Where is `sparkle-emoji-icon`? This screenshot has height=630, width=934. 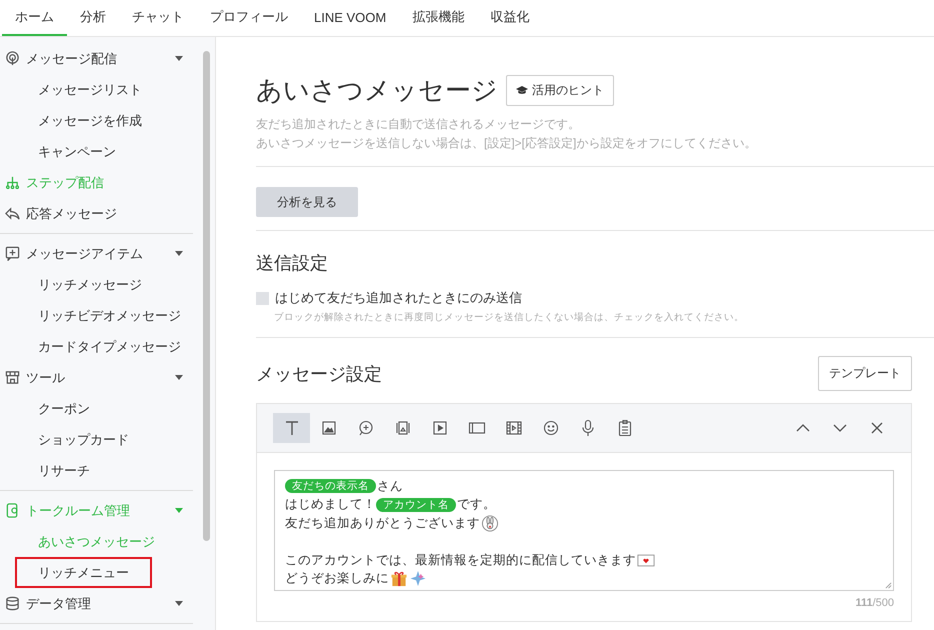
sparkle-emoji-icon is located at coordinates (418, 579).